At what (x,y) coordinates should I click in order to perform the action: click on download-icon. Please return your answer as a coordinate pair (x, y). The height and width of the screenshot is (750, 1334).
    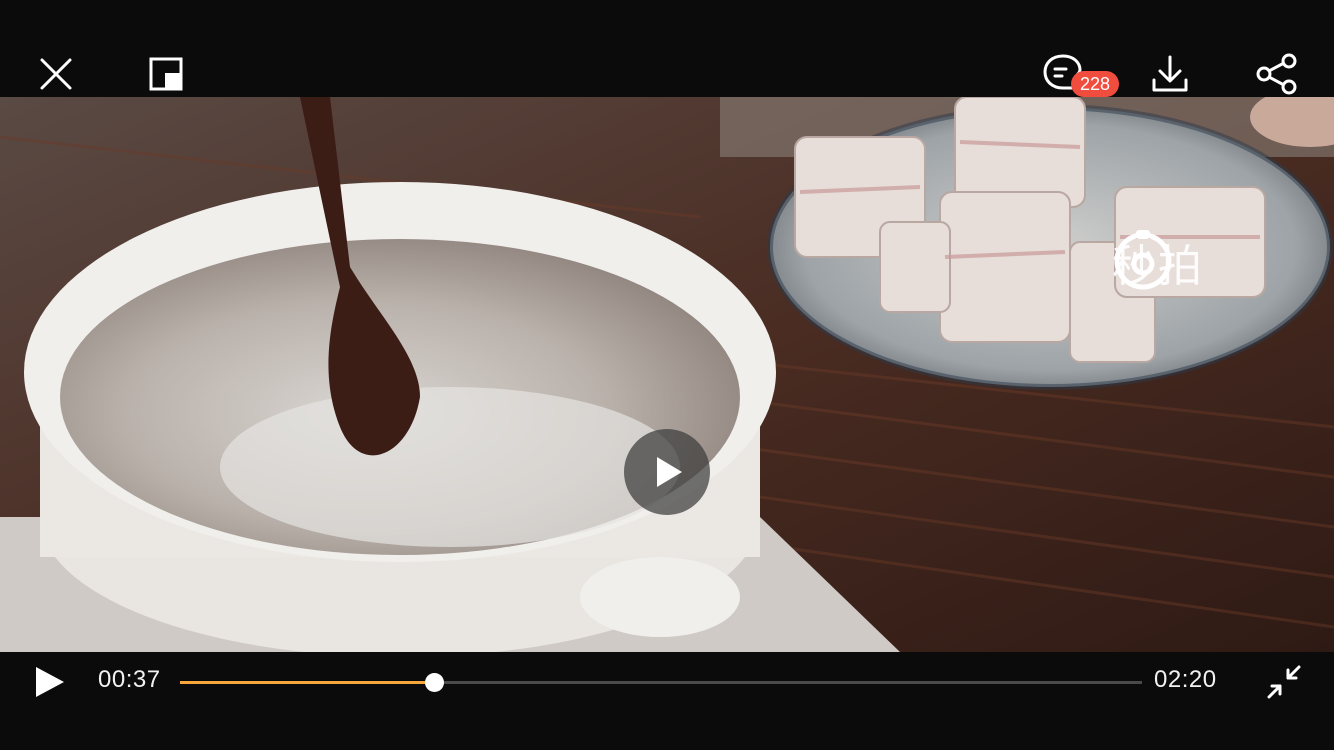
    Looking at the image, I should click on (1170, 74).